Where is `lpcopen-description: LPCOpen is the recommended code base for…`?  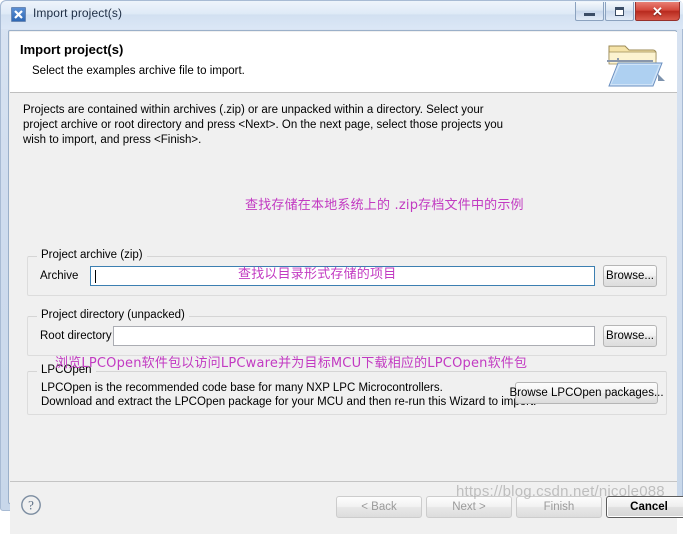 lpcopen-description: LPCOpen is the recommended code base for… is located at coordinates (288, 395).